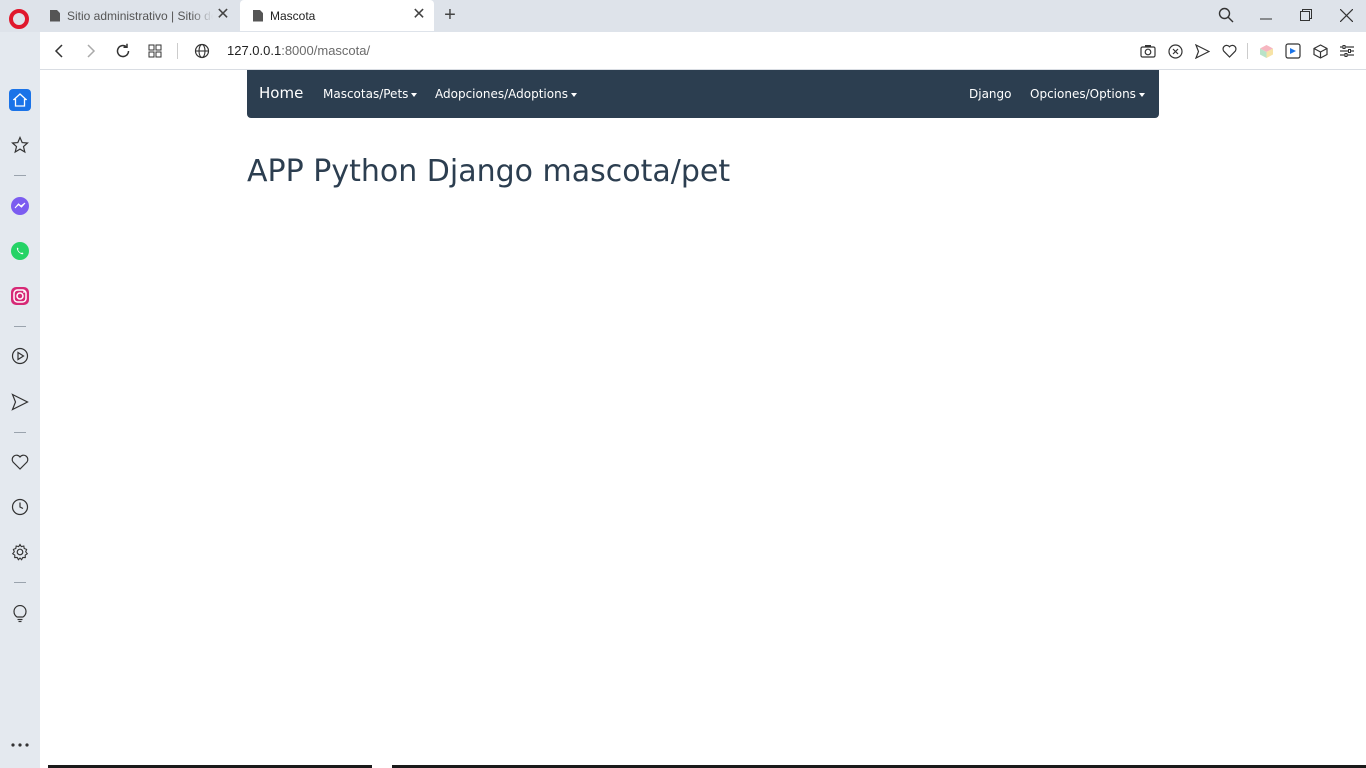 This screenshot has width=1366, height=768. I want to click on player-icon, so click(20, 356).